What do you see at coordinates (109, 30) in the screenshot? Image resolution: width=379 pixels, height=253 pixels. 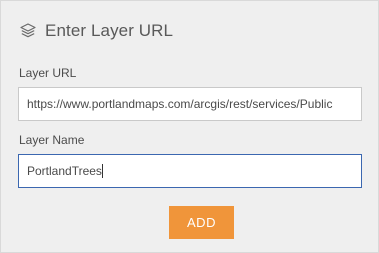 I see `panel-title: Enter Layer URL` at bounding box center [109, 30].